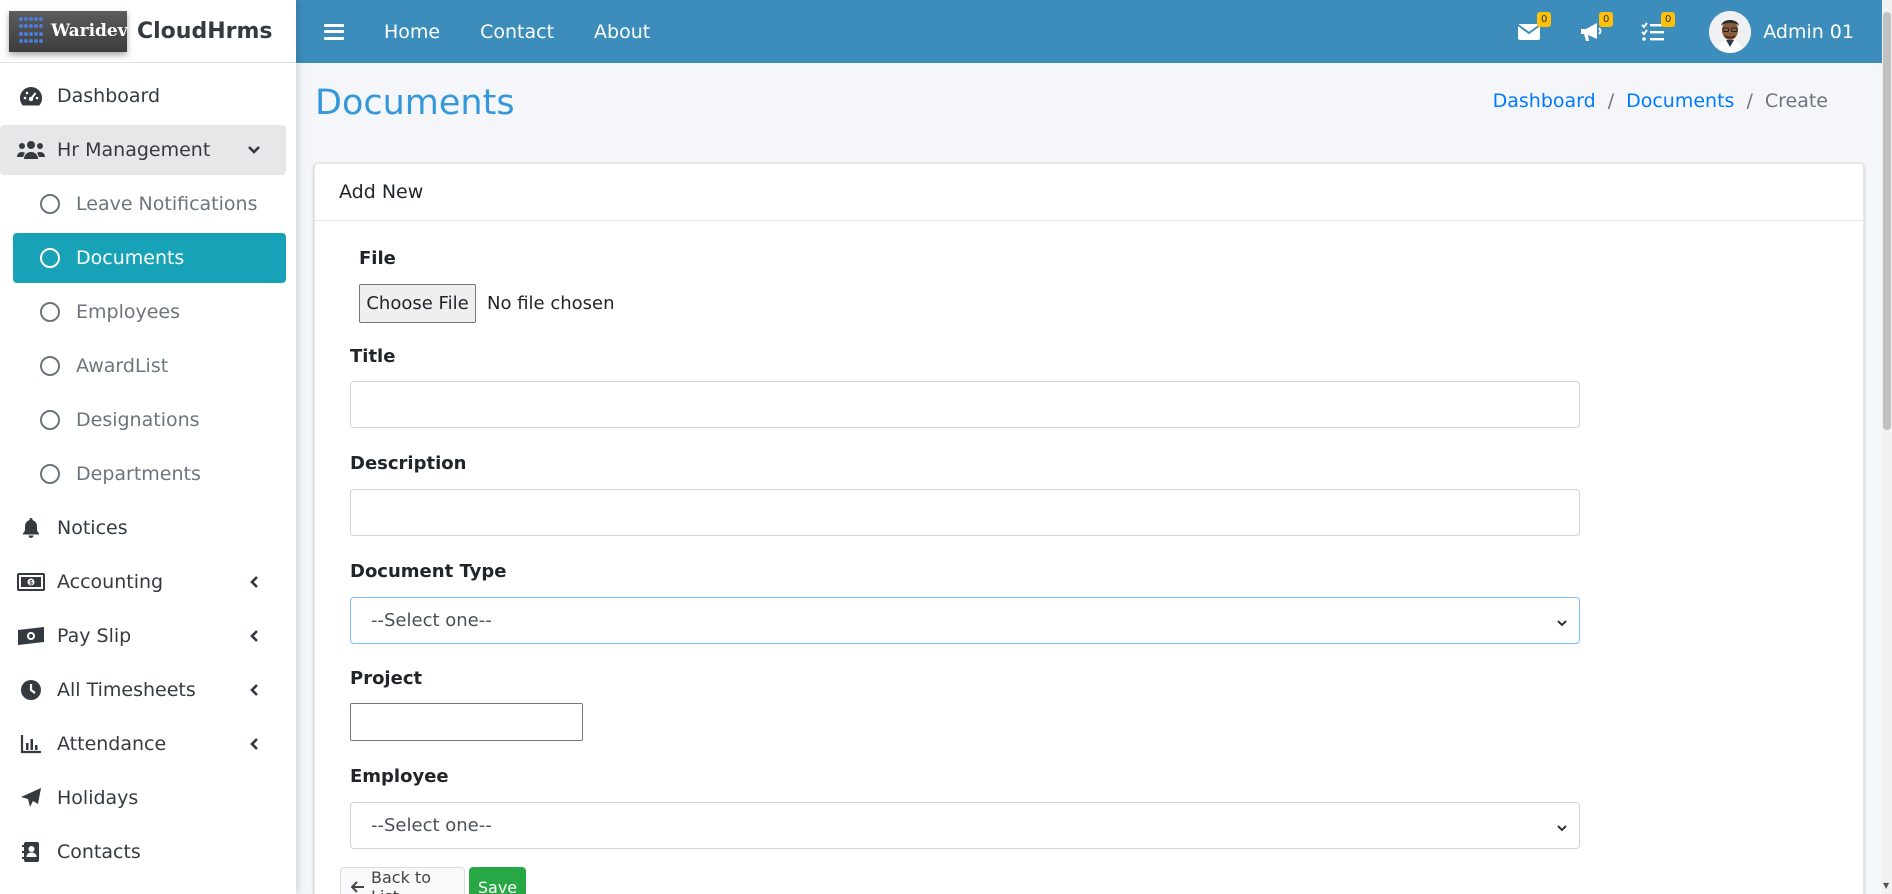 The width and height of the screenshot is (1892, 894). I want to click on save-button: Save, so click(497, 880).